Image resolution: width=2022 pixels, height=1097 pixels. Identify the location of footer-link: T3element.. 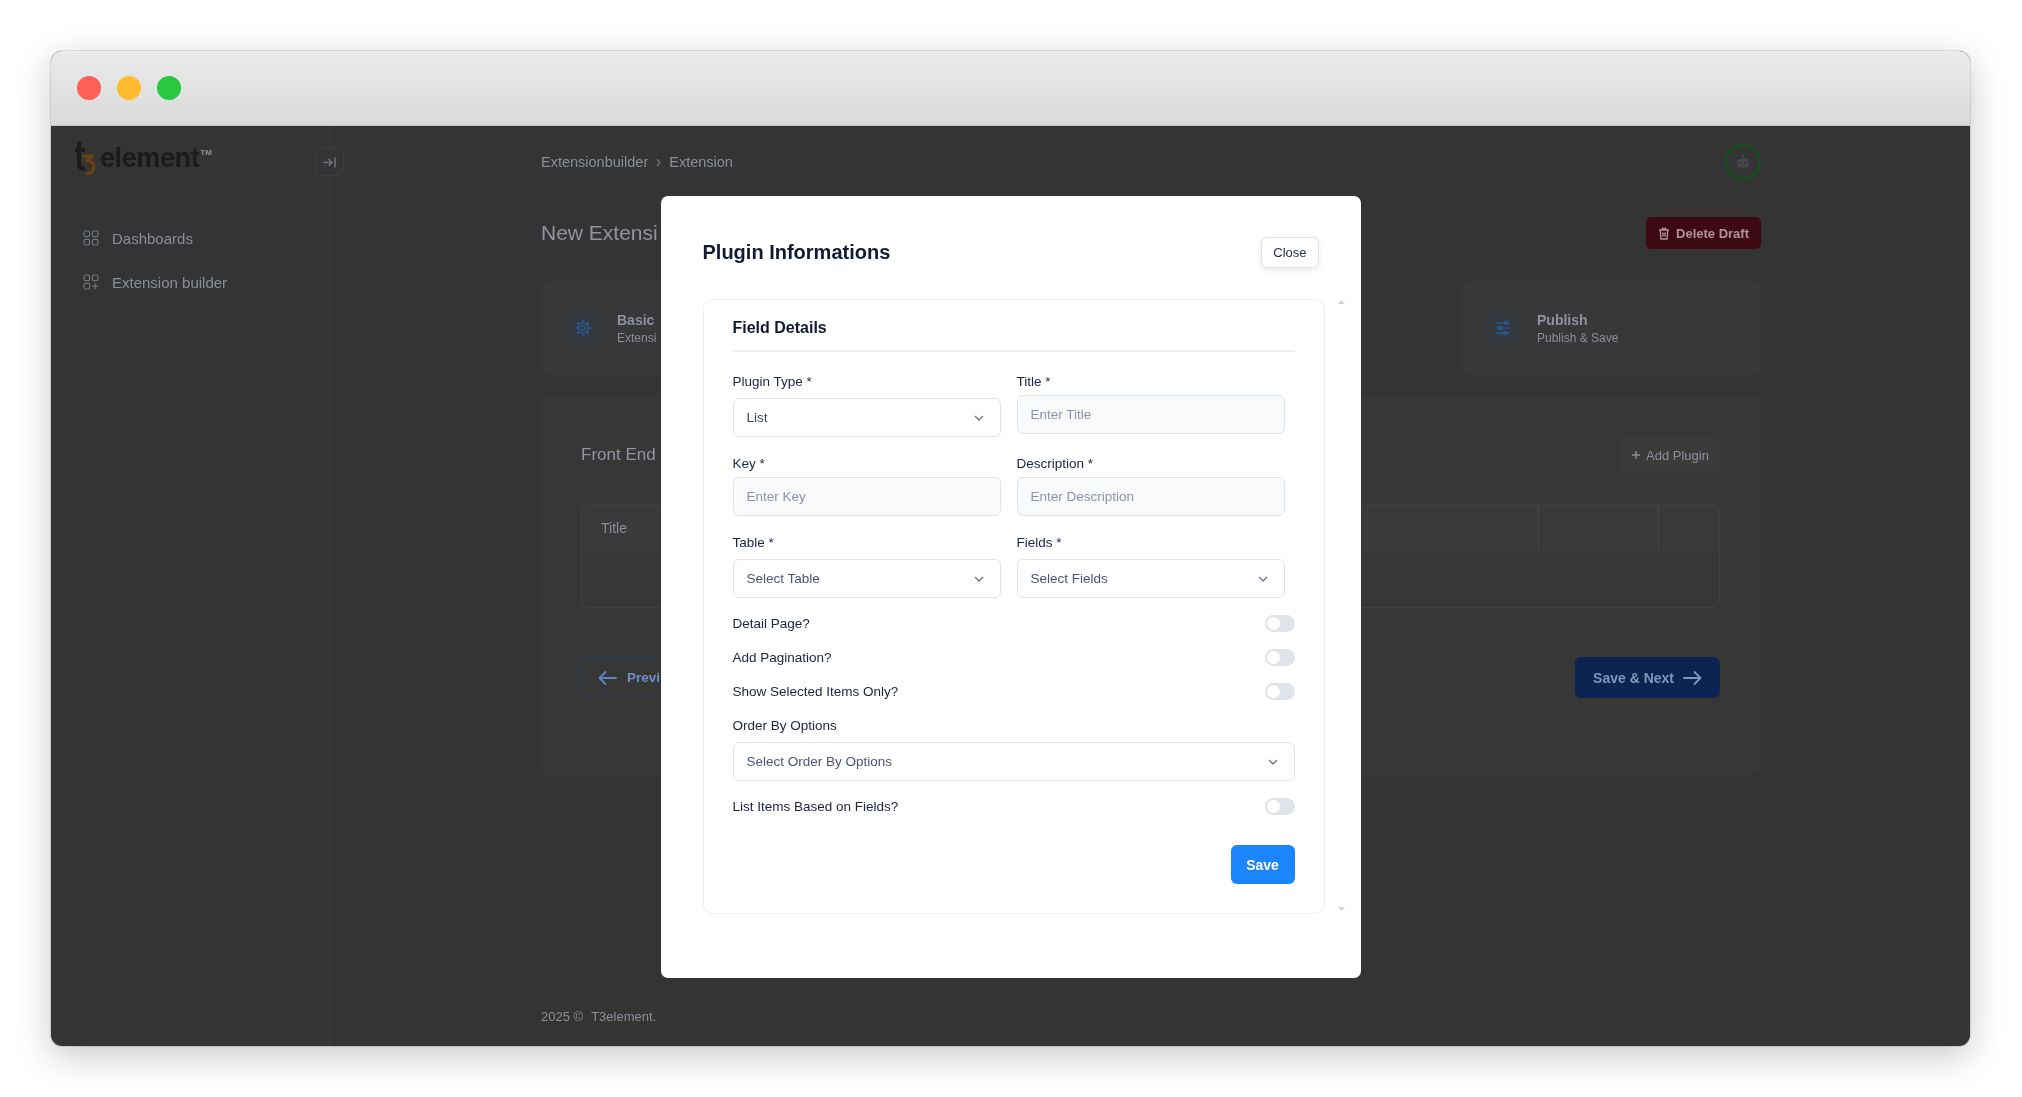
(624, 1016).